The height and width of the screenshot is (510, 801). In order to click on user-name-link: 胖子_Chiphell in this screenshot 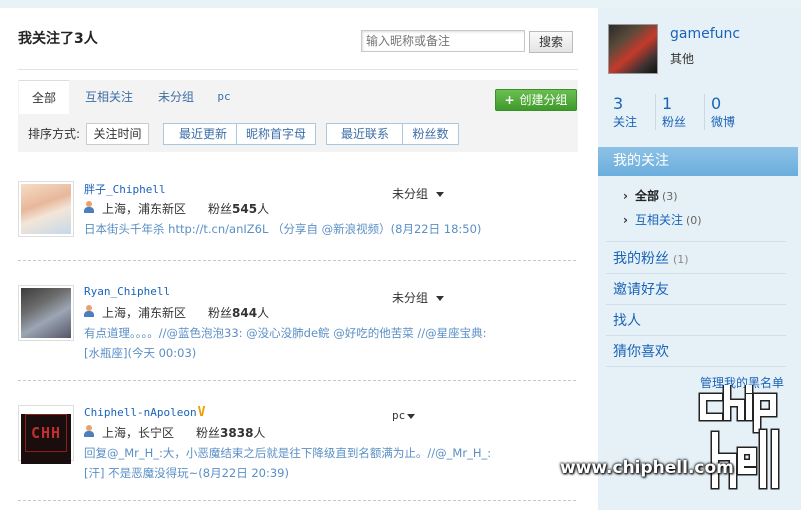, I will do `click(125, 189)`.